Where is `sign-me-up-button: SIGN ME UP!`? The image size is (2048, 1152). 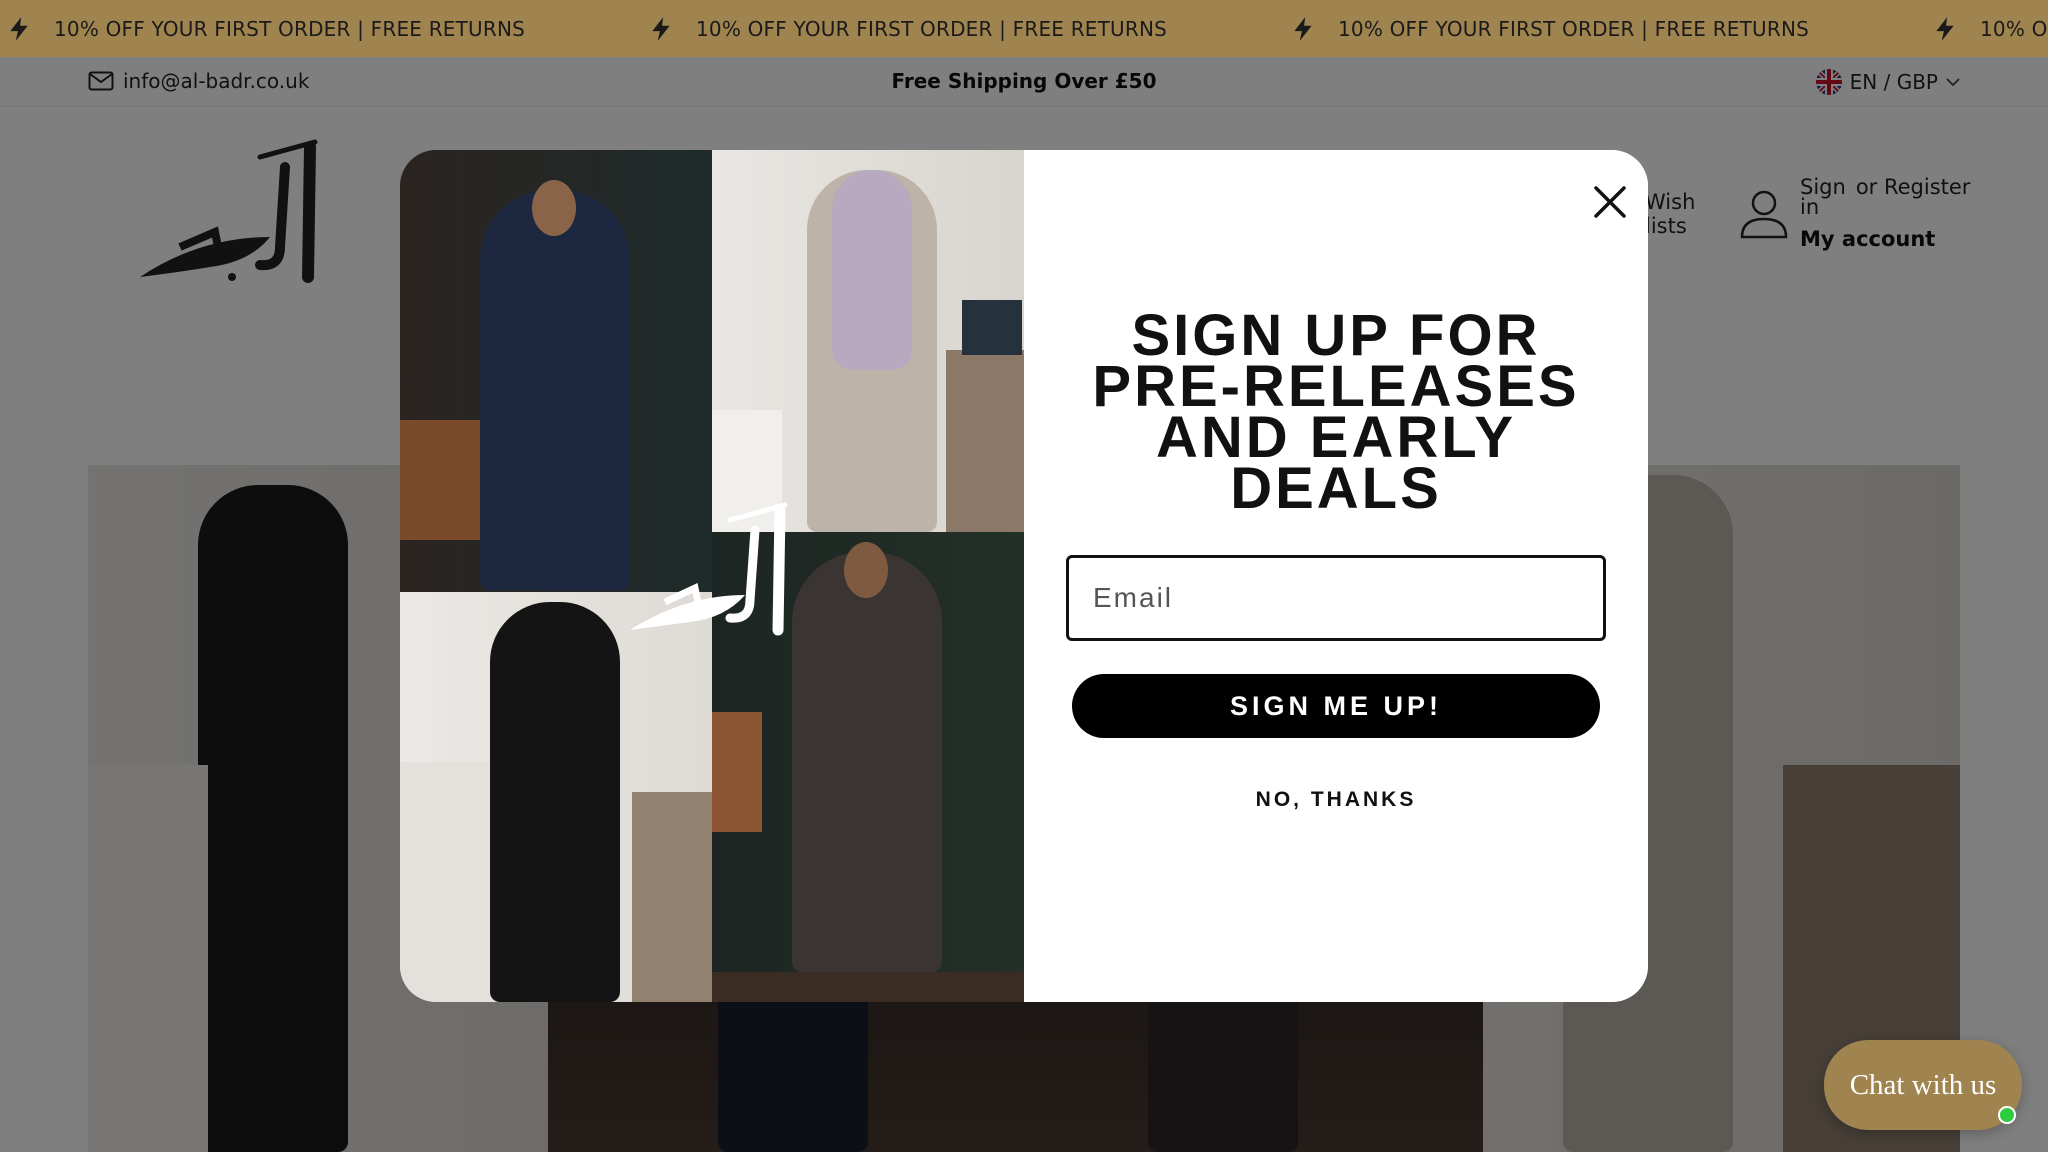 sign-me-up-button: SIGN ME UP! is located at coordinates (1336, 706).